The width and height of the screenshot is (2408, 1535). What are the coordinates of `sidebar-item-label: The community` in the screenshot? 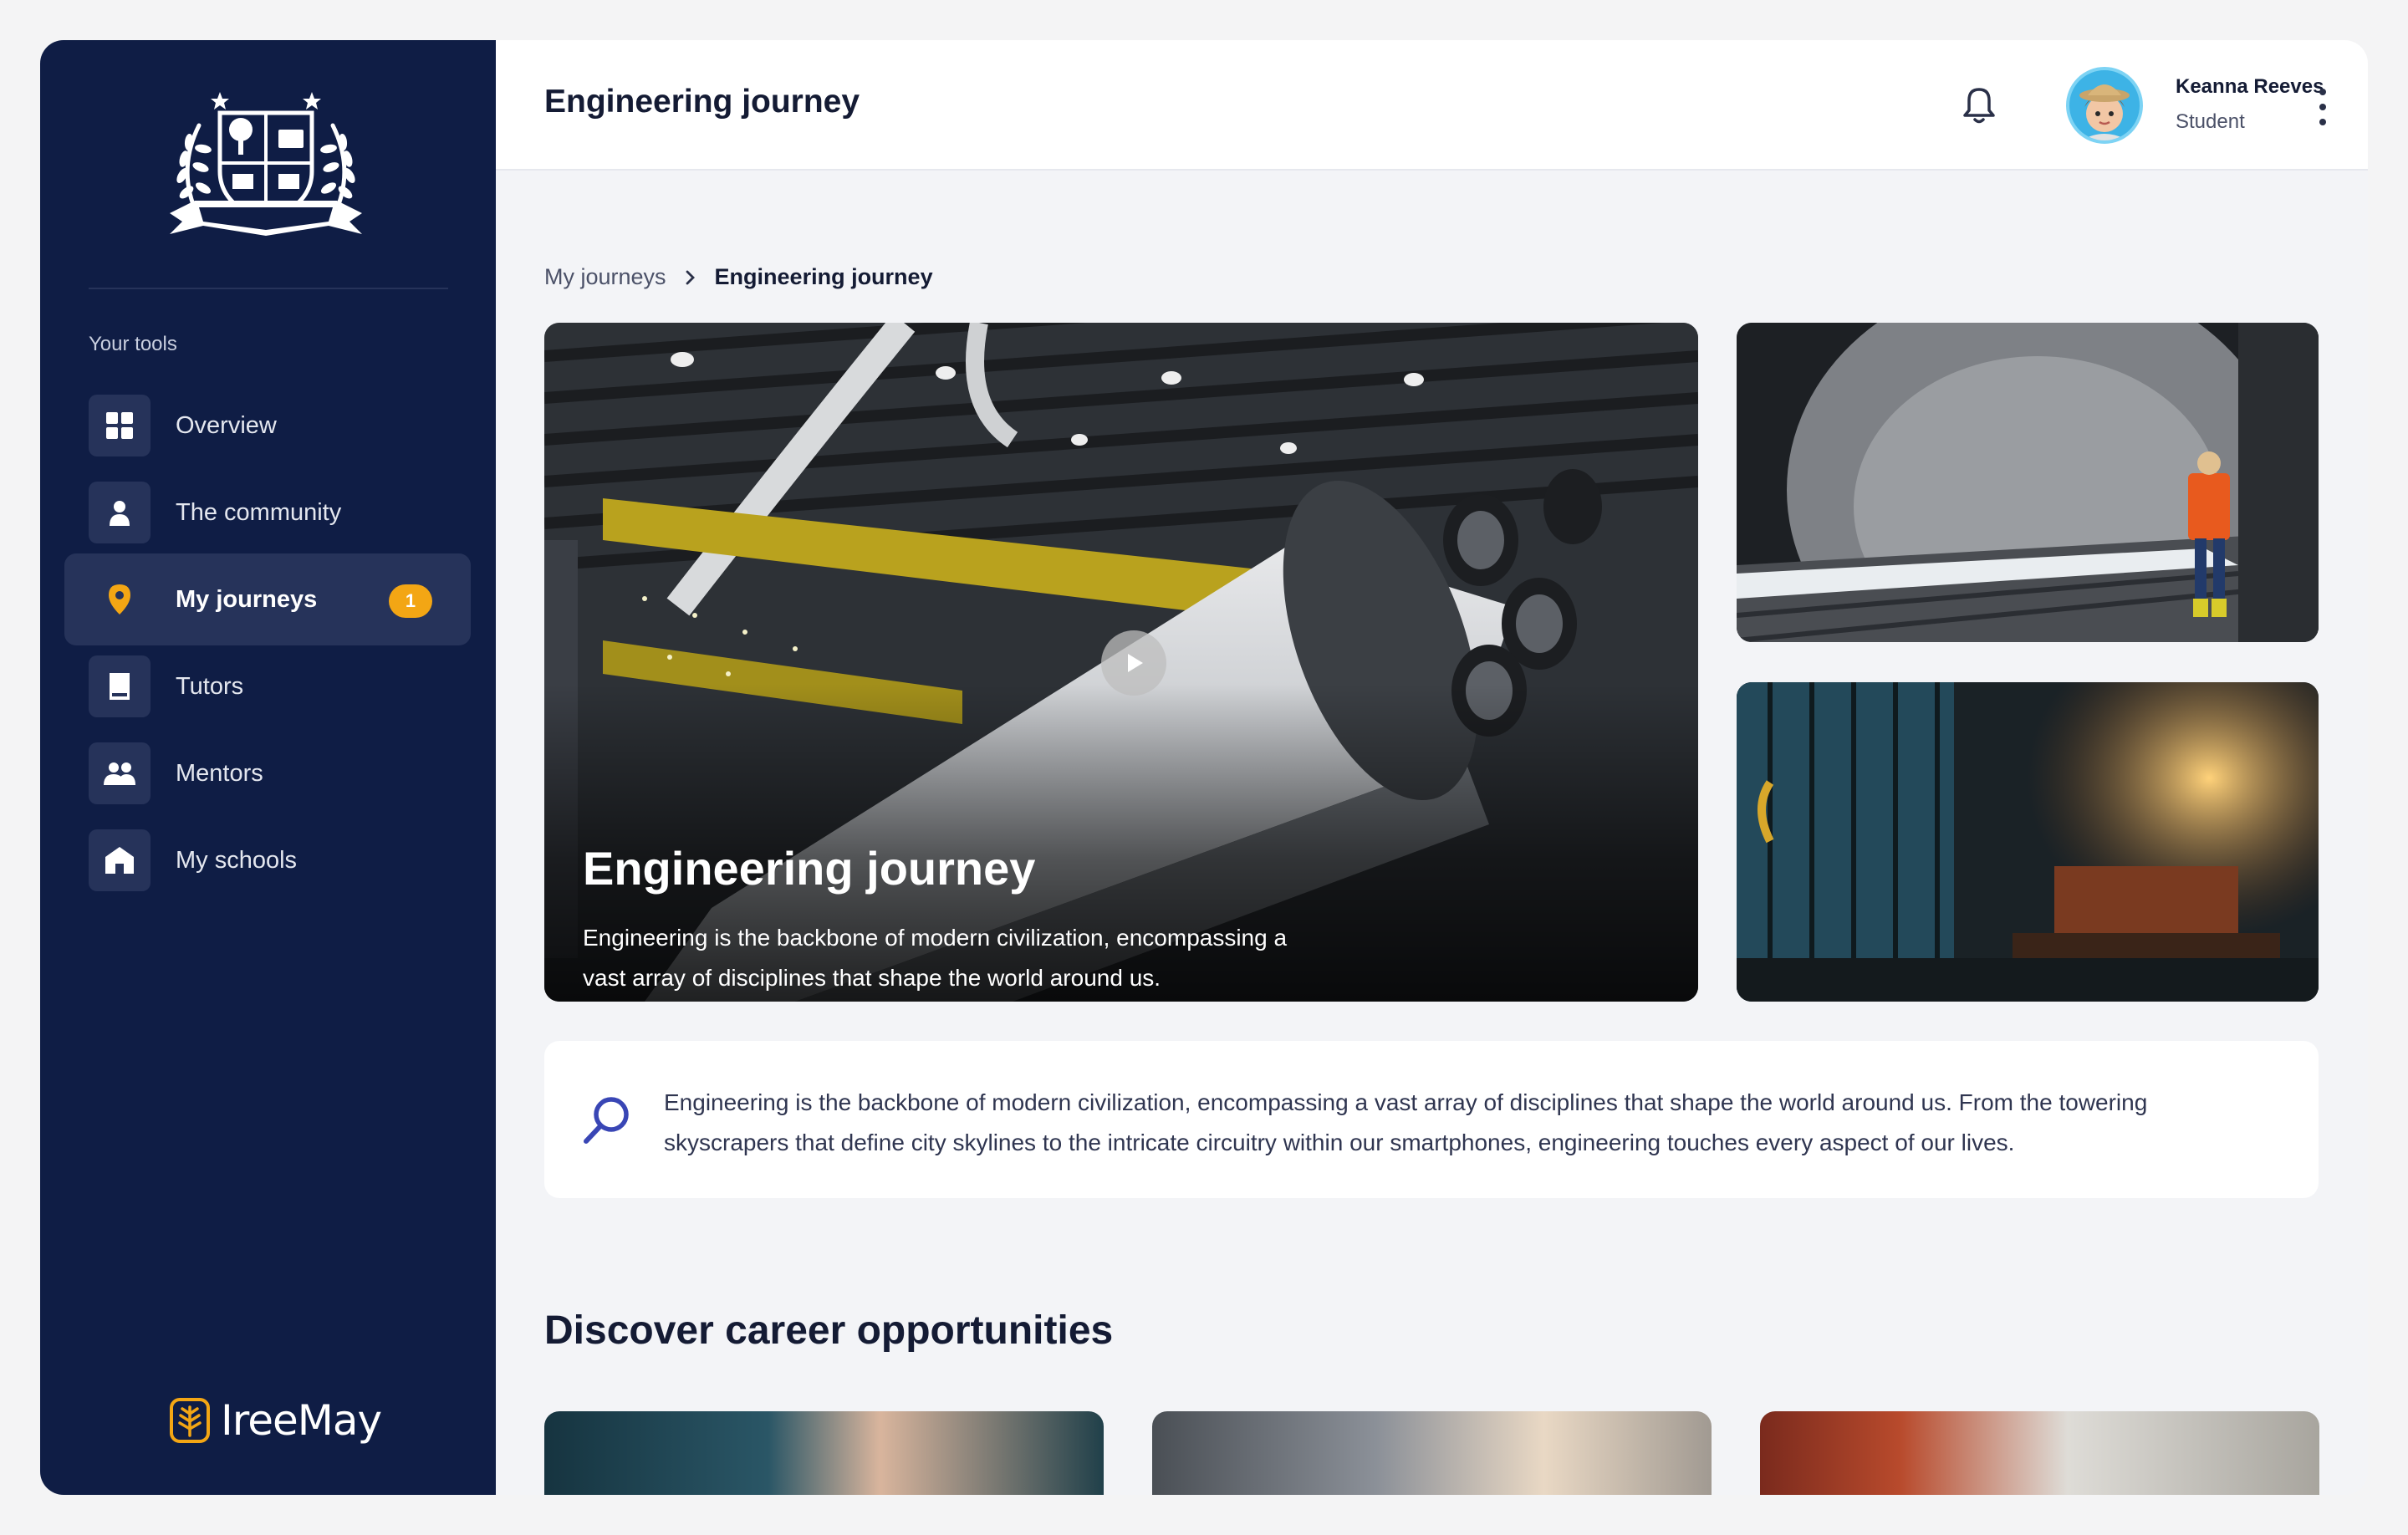 It's located at (259, 512).